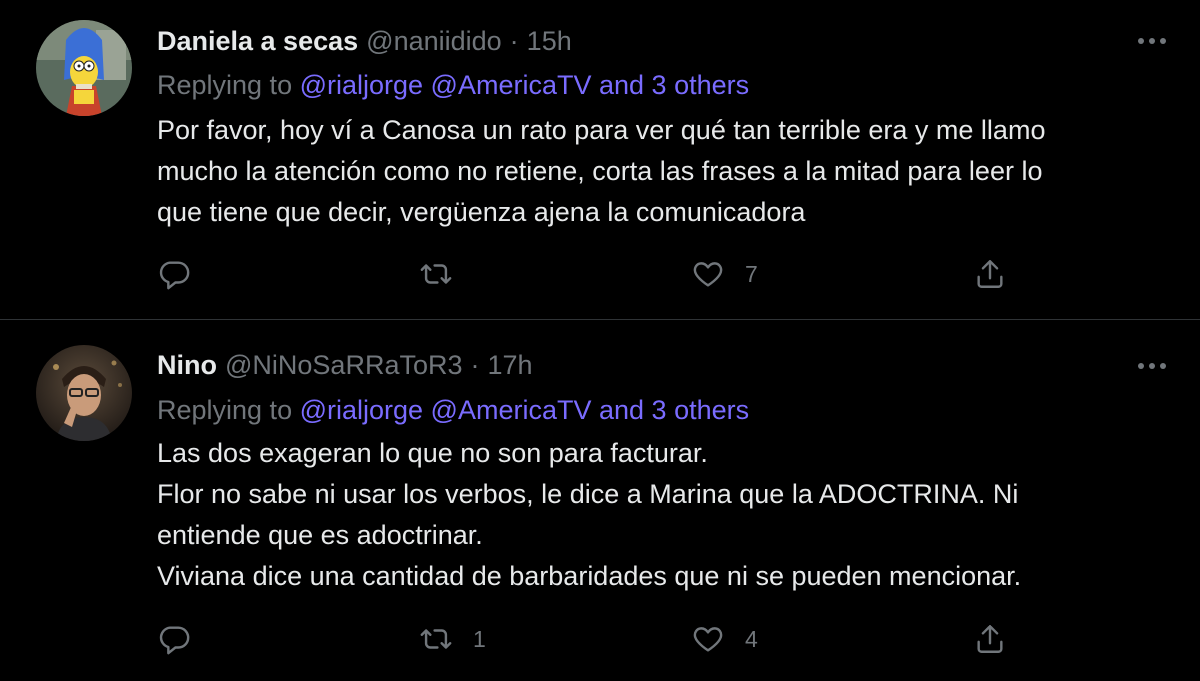 This screenshot has width=1200, height=681. What do you see at coordinates (510, 365) in the screenshot?
I see `timestamp: 17h` at bounding box center [510, 365].